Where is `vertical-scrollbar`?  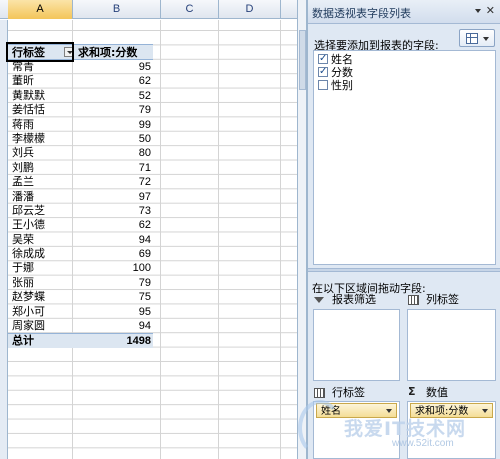 vertical-scrollbar is located at coordinates (302, 229).